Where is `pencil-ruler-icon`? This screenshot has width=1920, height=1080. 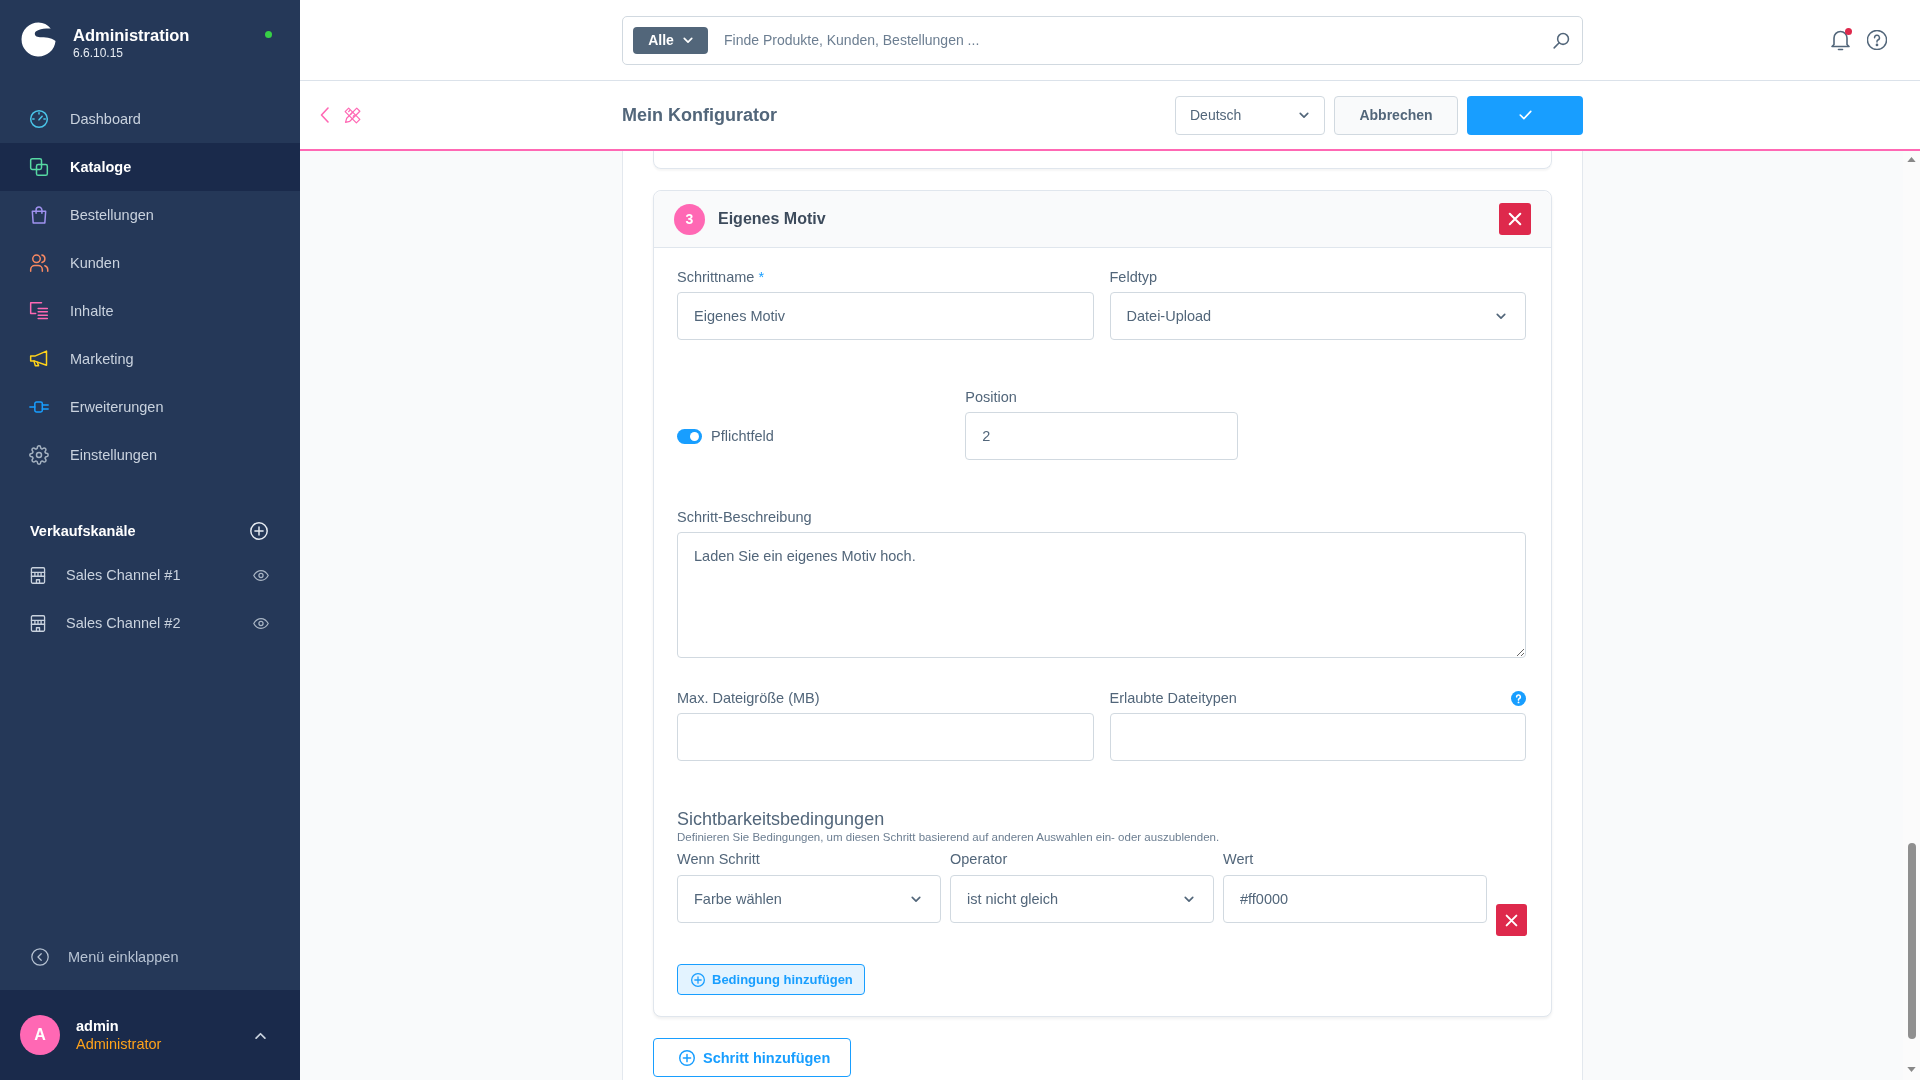 pencil-ruler-icon is located at coordinates (352, 115).